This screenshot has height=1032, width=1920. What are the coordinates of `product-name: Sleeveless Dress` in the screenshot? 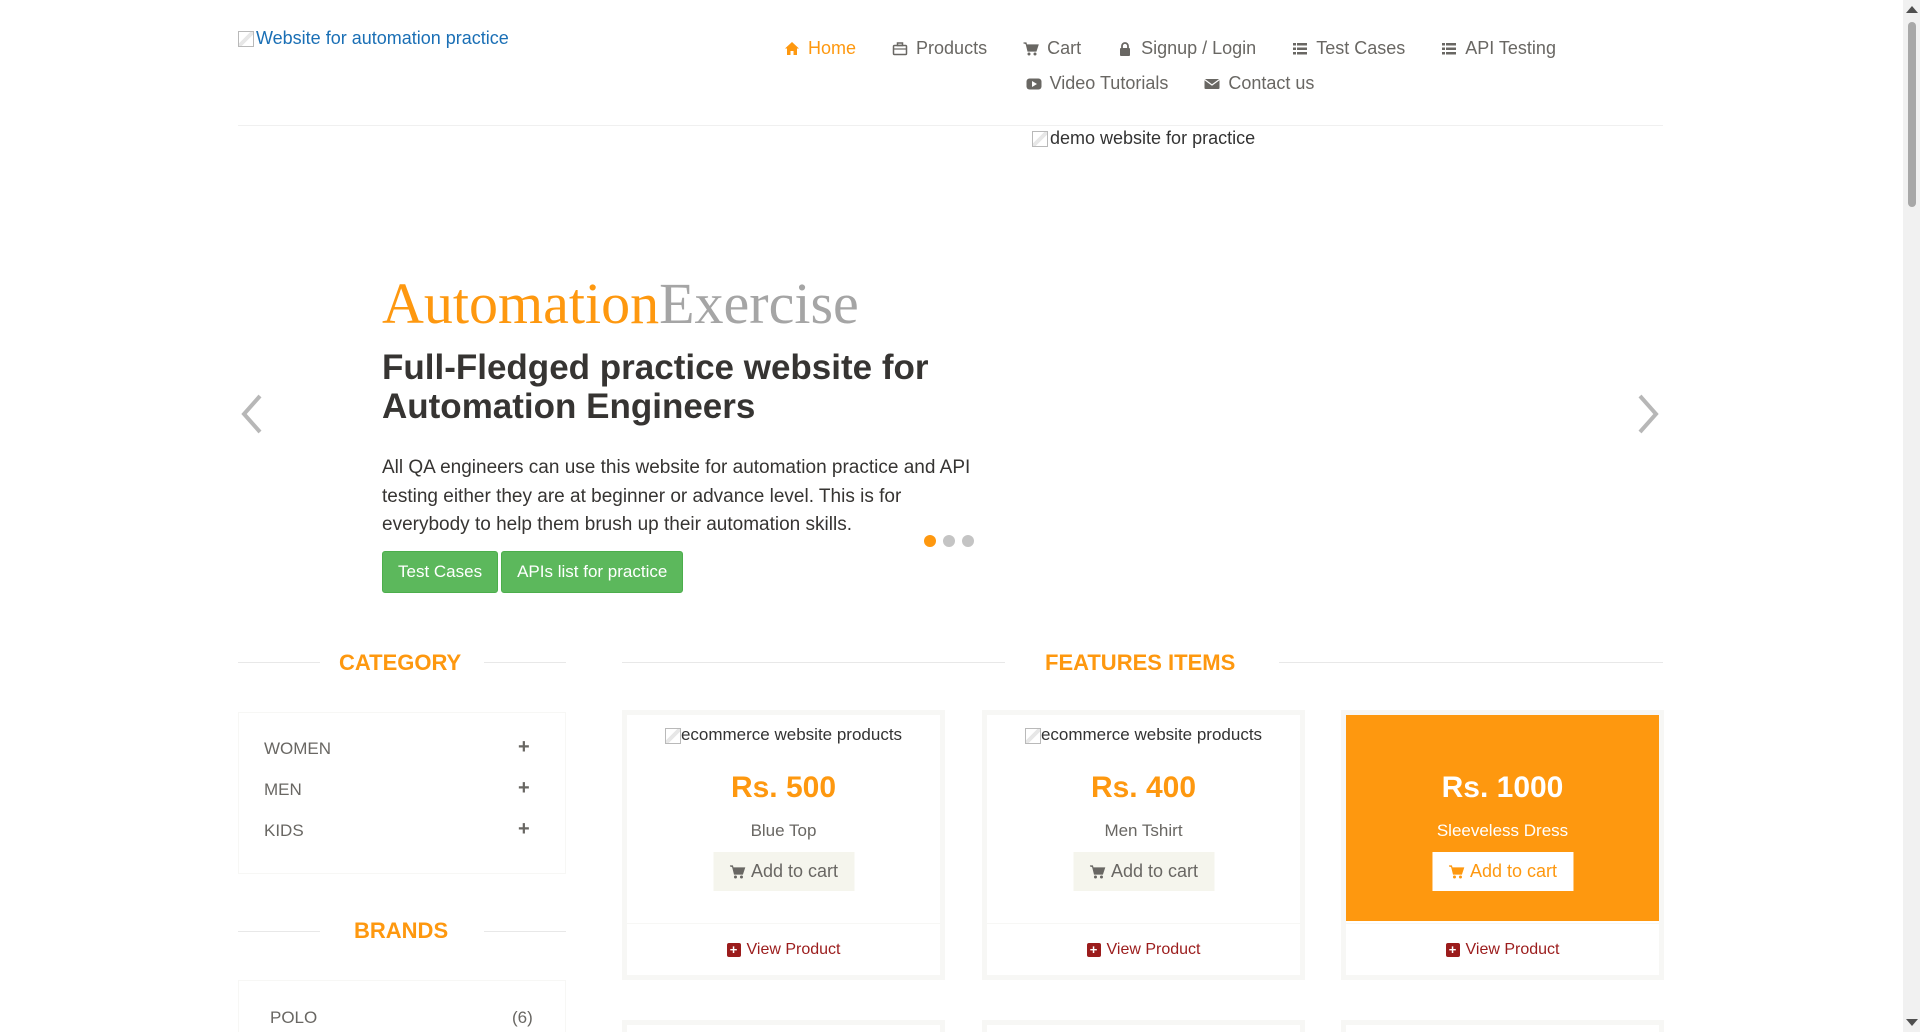 It's located at (1502, 830).